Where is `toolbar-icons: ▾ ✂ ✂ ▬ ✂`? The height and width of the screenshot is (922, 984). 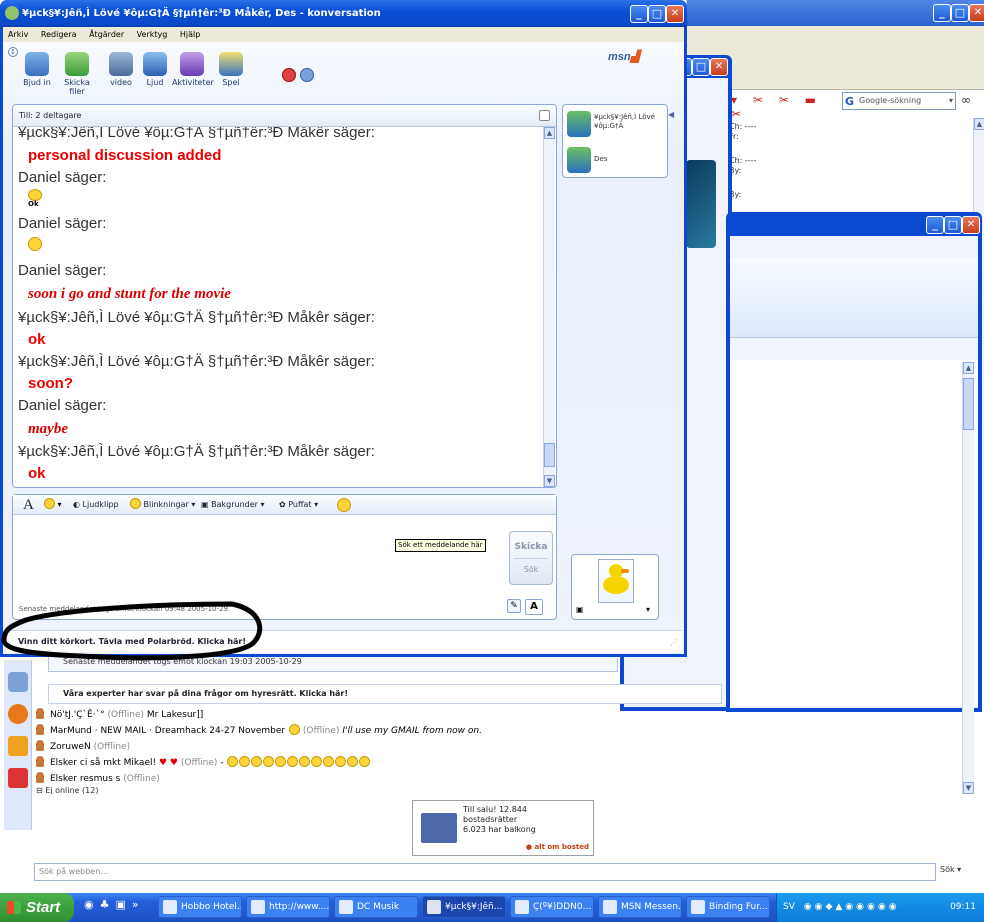
toolbar-icons: ▾ ✂ ✂ ▬ ✂ is located at coordinates (786, 107).